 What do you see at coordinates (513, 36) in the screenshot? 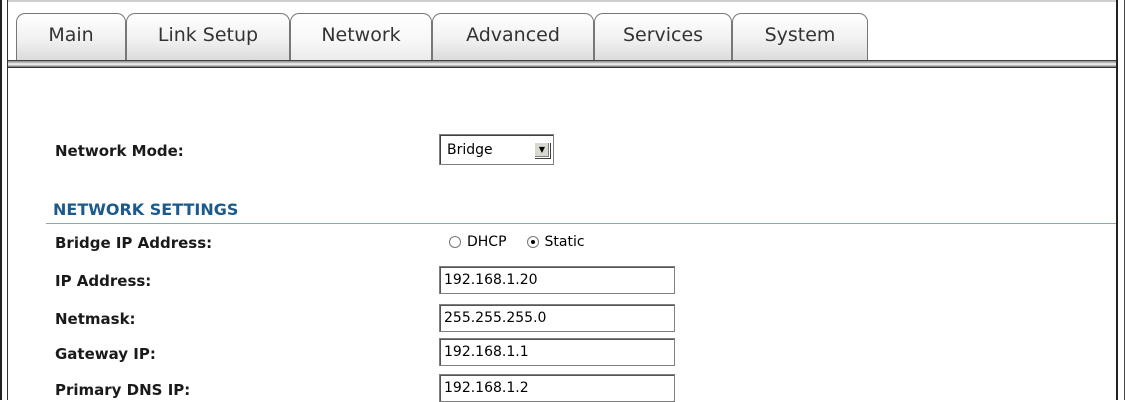
I see `tab-advanced: Advanced` at bounding box center [513, 36].